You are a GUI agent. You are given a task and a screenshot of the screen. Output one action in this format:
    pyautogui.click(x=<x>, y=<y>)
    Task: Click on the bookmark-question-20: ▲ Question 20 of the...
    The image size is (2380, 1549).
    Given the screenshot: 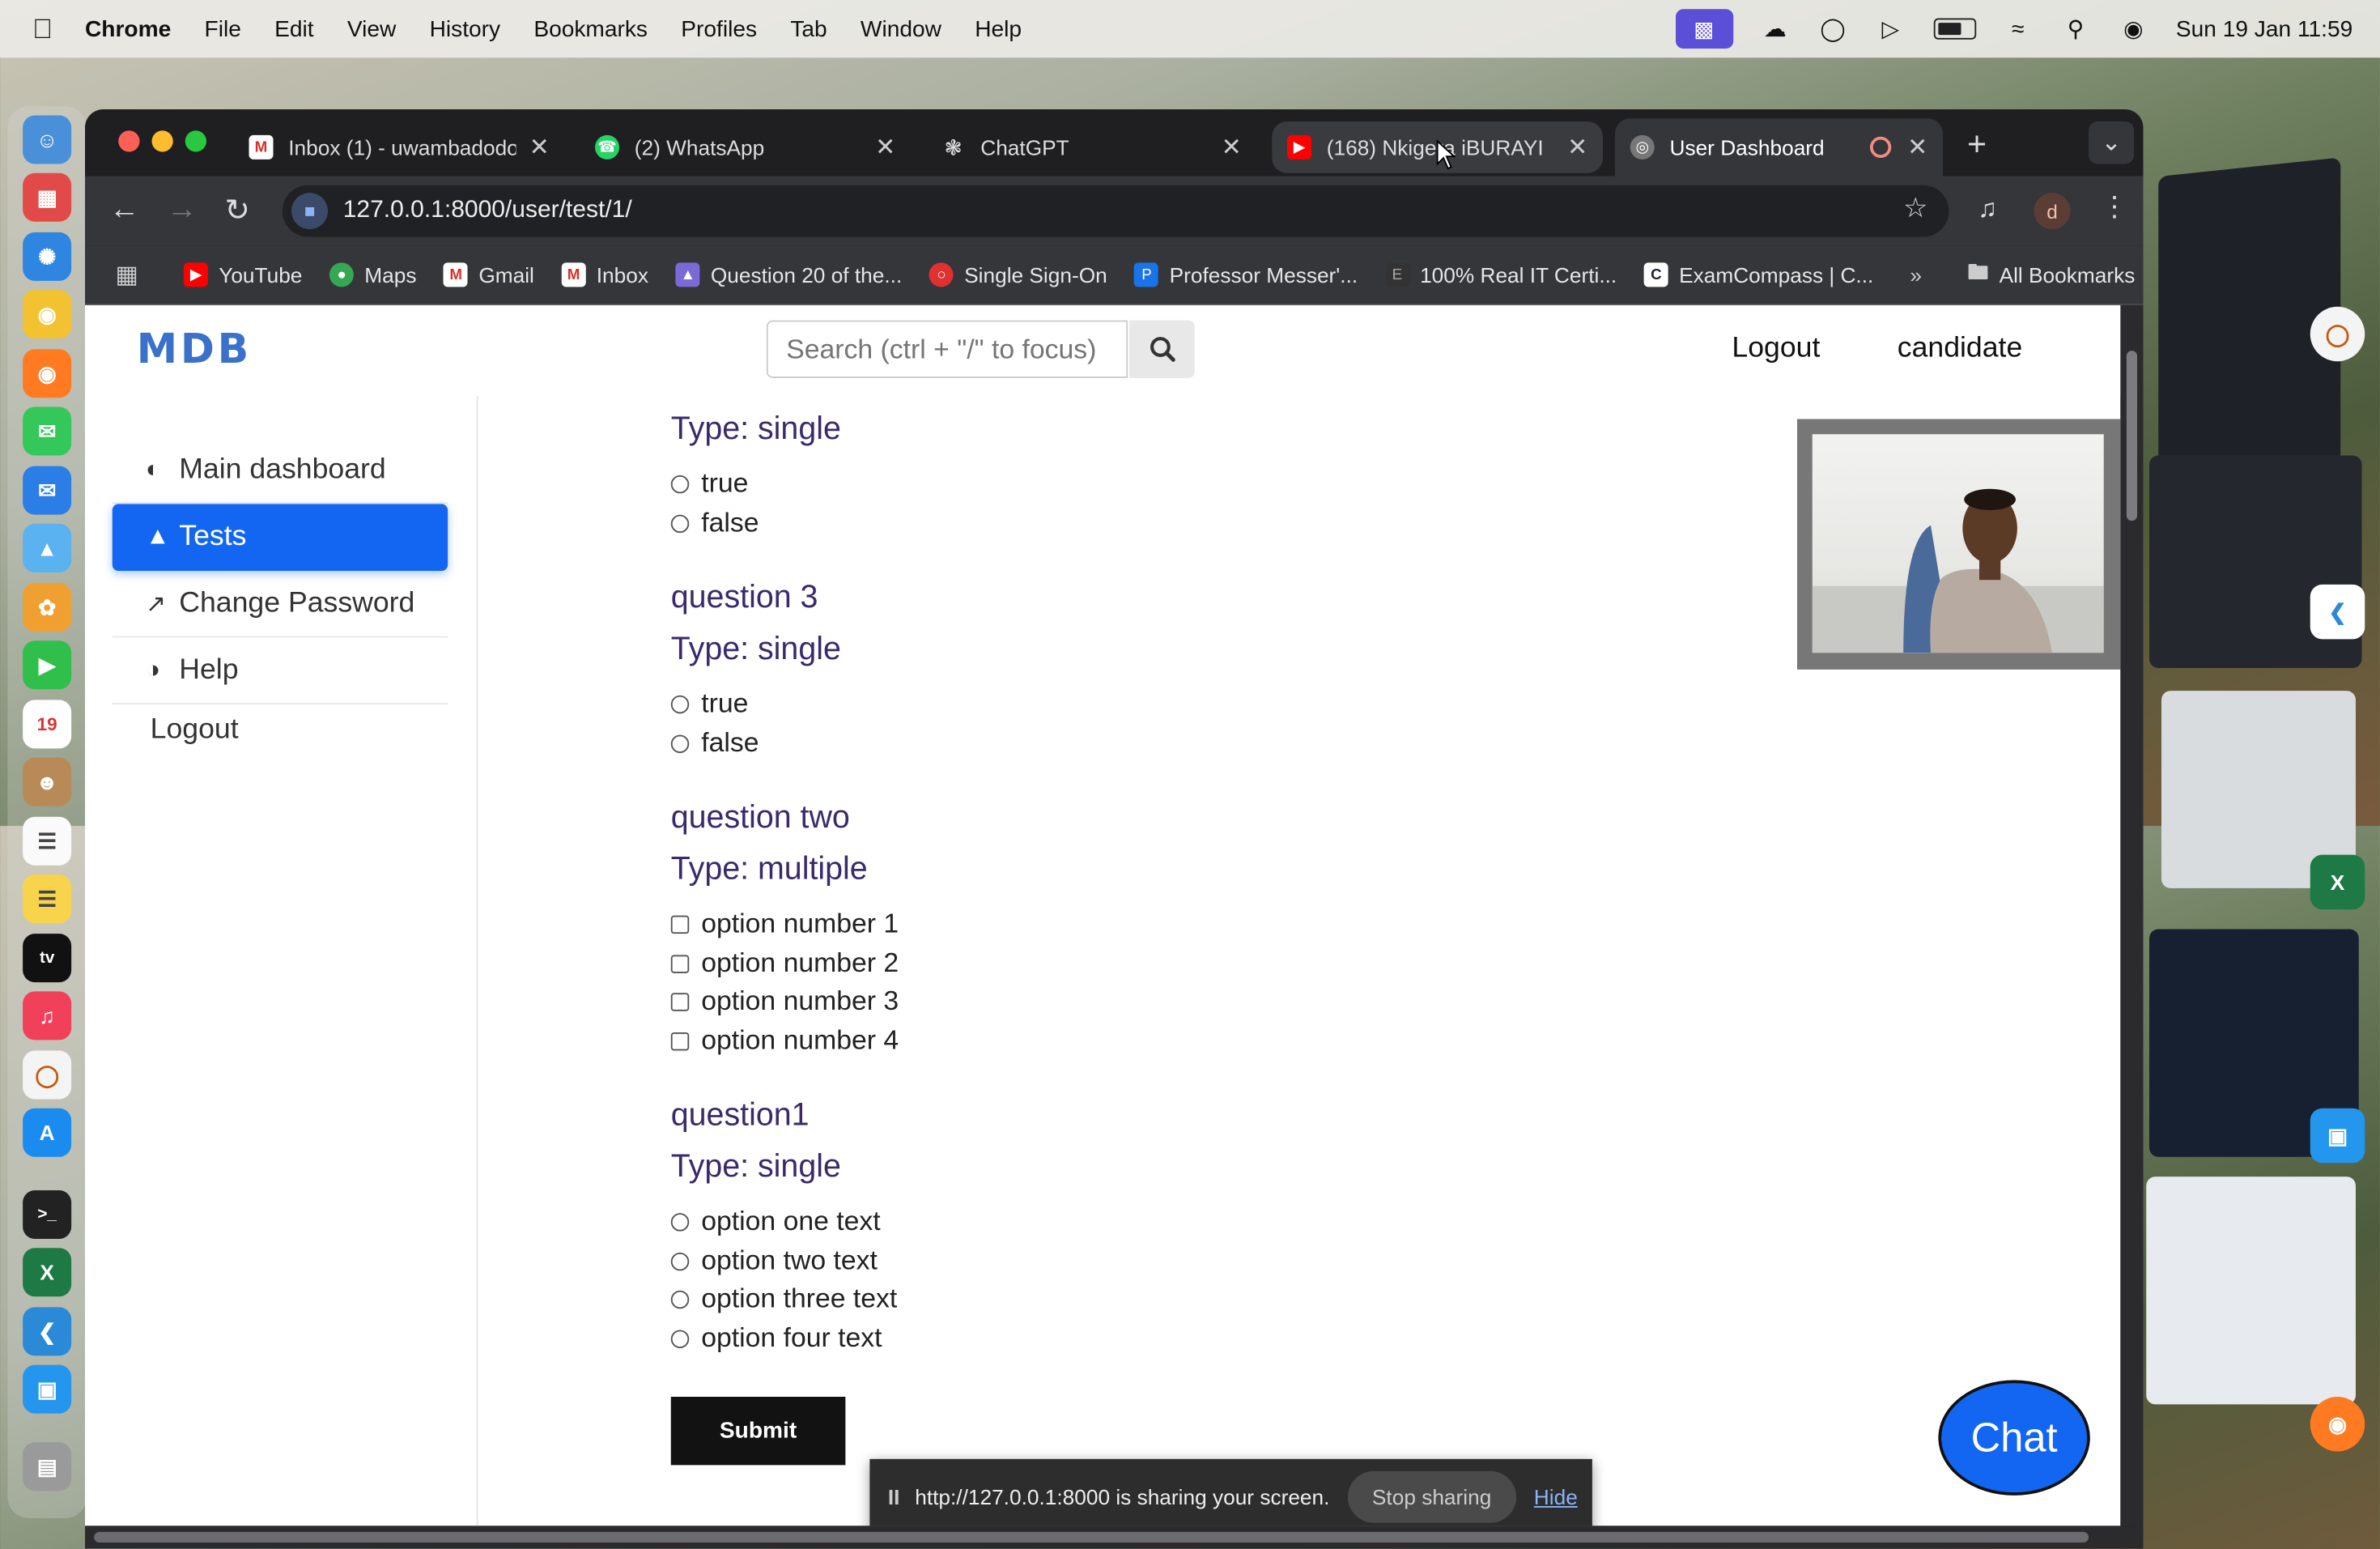 What is the action you would take?
    pyautogui.click(x=789, y=274)
    